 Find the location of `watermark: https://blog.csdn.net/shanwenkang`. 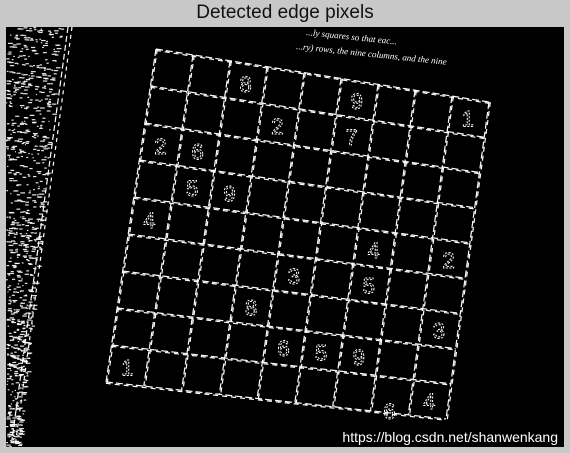

watermark: https://blog.csdn.net/shanwenkang is located at coordinates (450, 437).